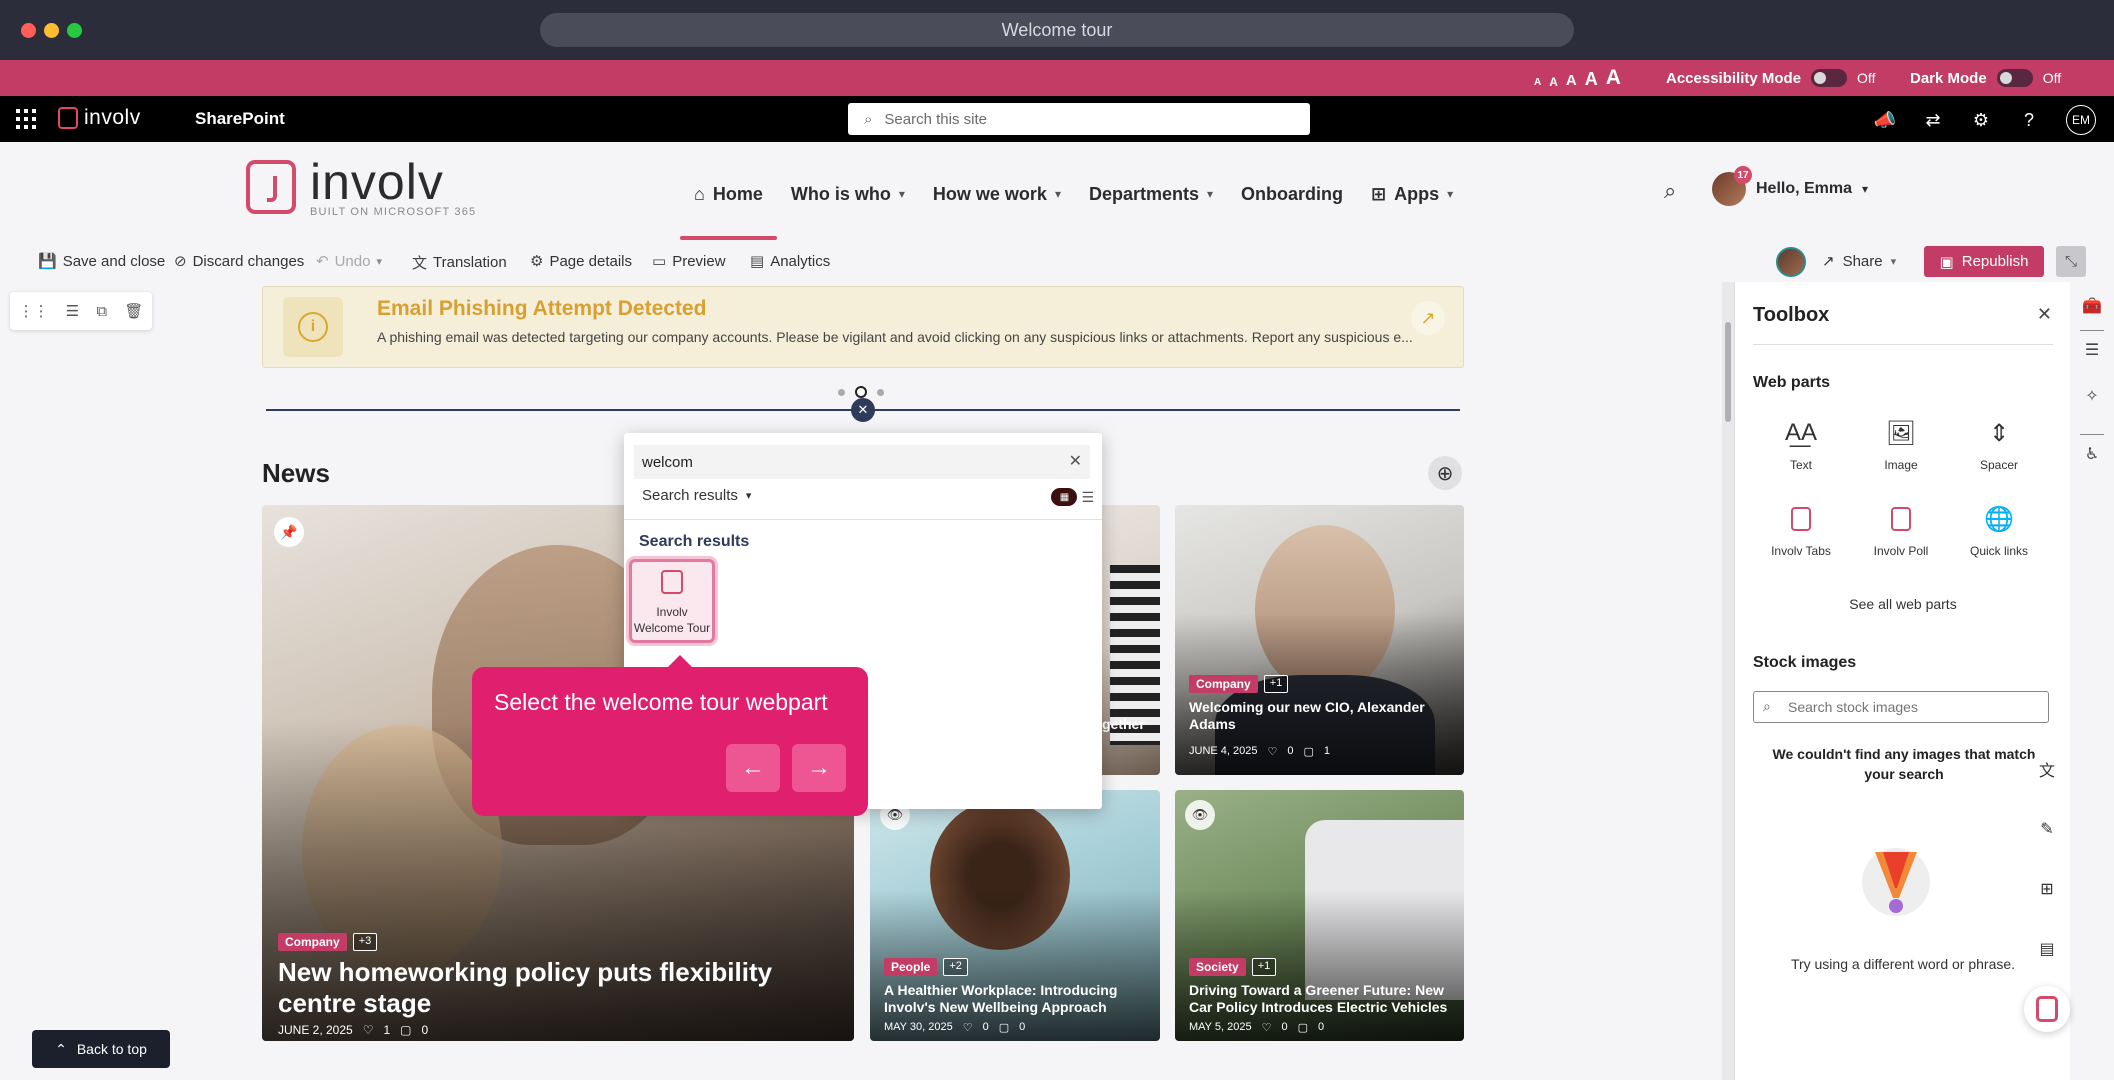  Describe the element at coordinates (581, 261) in the screenshot. I see `page-details-button: ⚙ Page details` at that location.